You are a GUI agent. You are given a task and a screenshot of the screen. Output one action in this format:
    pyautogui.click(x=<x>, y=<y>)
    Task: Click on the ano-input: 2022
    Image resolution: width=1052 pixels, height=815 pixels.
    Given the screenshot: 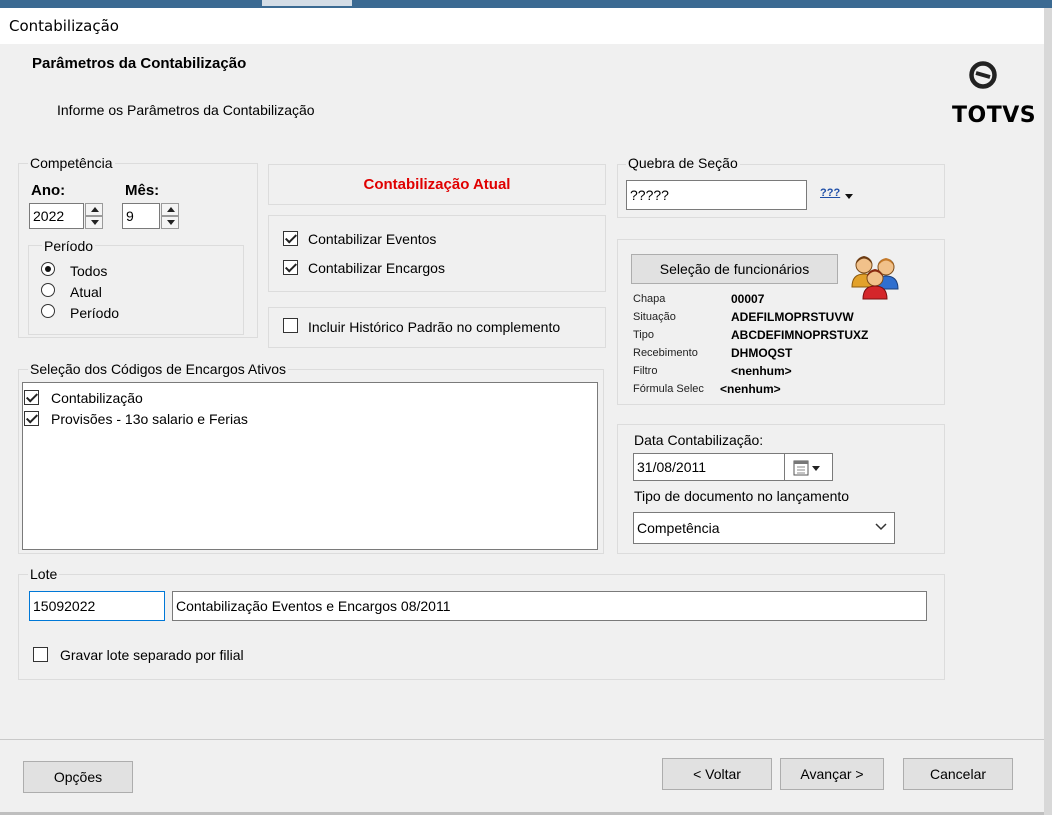 What is the action you would take?
    pyautogui.click(x=56, y=216)
    